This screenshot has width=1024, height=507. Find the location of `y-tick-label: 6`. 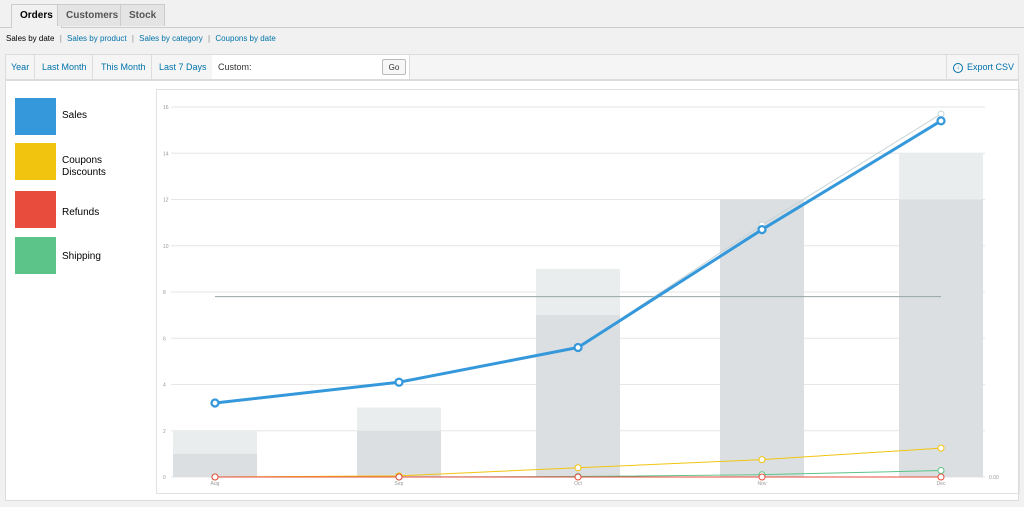

y-tick-label: 6 is located at coordinates (164, 339).